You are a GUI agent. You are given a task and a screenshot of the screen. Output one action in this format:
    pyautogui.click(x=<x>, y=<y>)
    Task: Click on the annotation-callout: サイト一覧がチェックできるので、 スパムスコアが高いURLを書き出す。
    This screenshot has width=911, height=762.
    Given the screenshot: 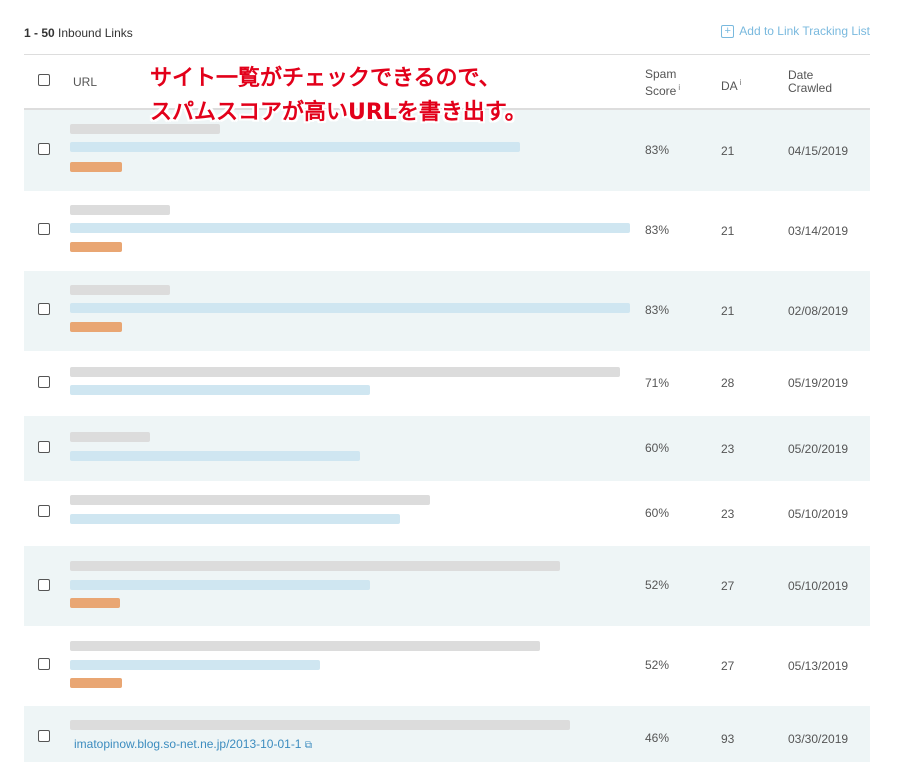 What is the action you would take?
    pyautogui.click(x=338, y=95)
    